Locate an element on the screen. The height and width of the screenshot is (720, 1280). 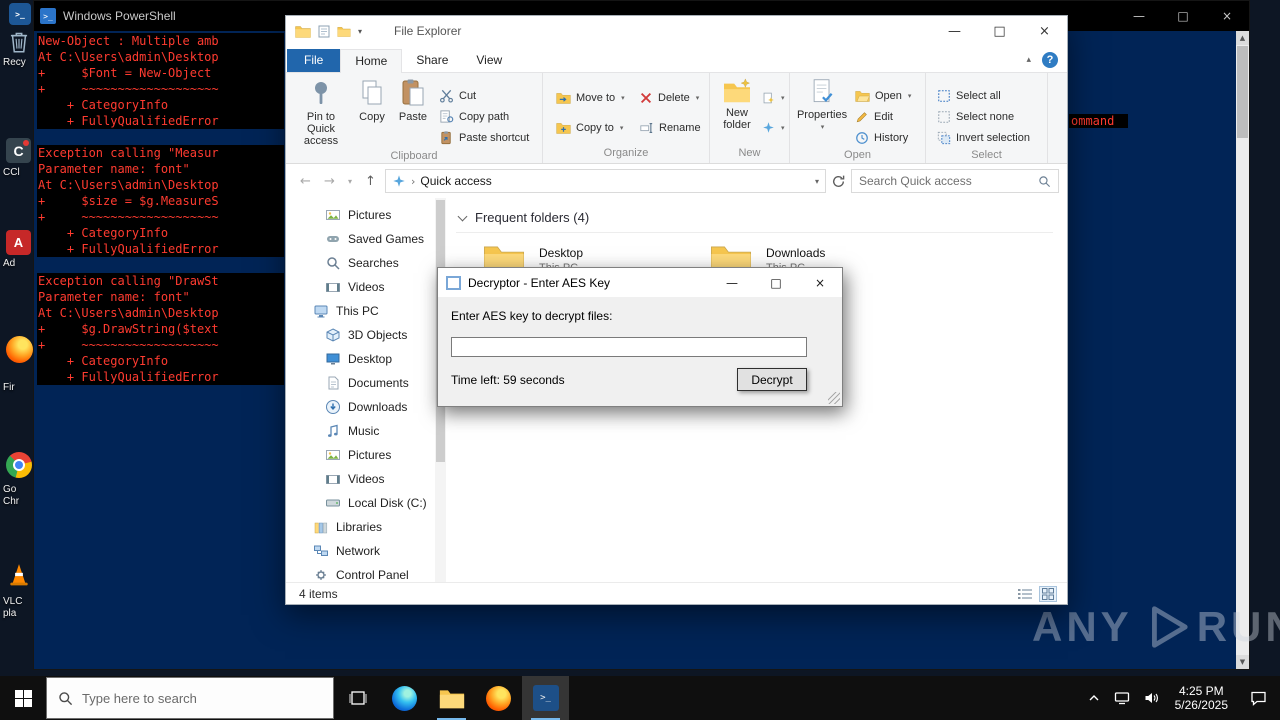
properties-button: Properties ▾ is located at coordinates (822, 112).